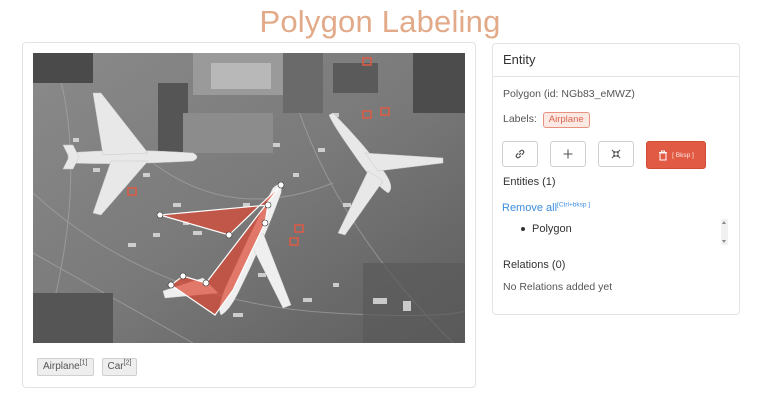 Image resolution: width=760 pixels, height=401 pixels. I want to click on link-button, so click(520, 154).